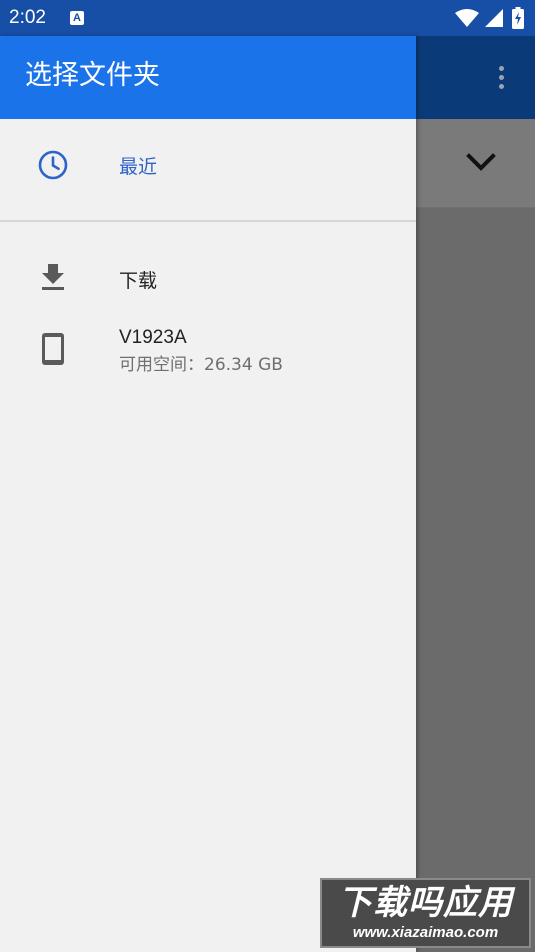 This screenshot has height=952, width=535. Describe the element at coordinates (138, 281) in the screenshot. I see `drawer-item-downloads-label: 下载` at that location.